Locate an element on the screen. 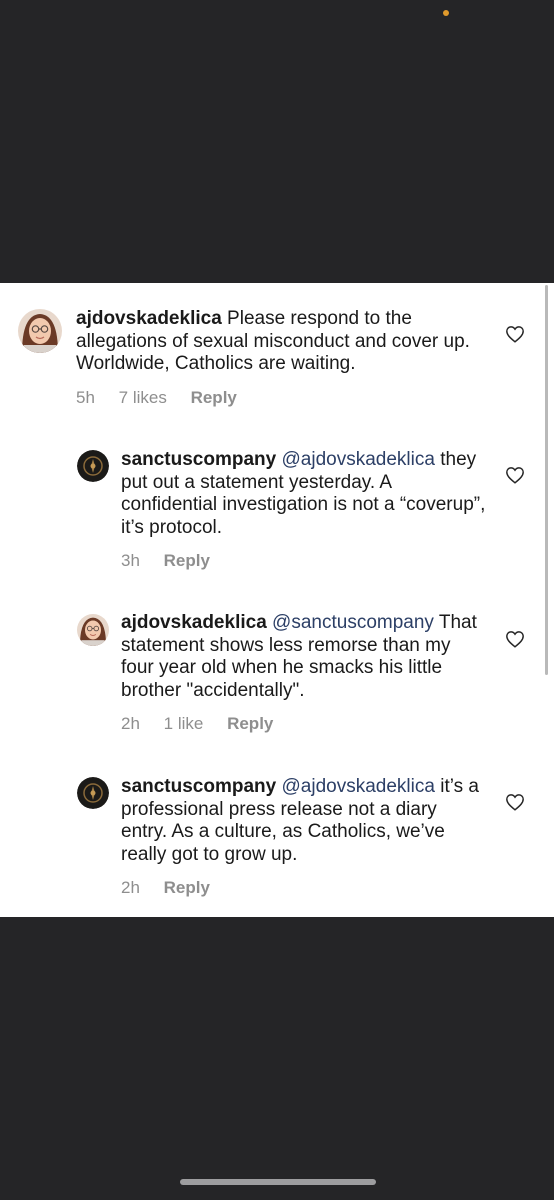 This screenshot has width=554, height=1200. comment-likes: 1 like is located at coordinates (184, 723).